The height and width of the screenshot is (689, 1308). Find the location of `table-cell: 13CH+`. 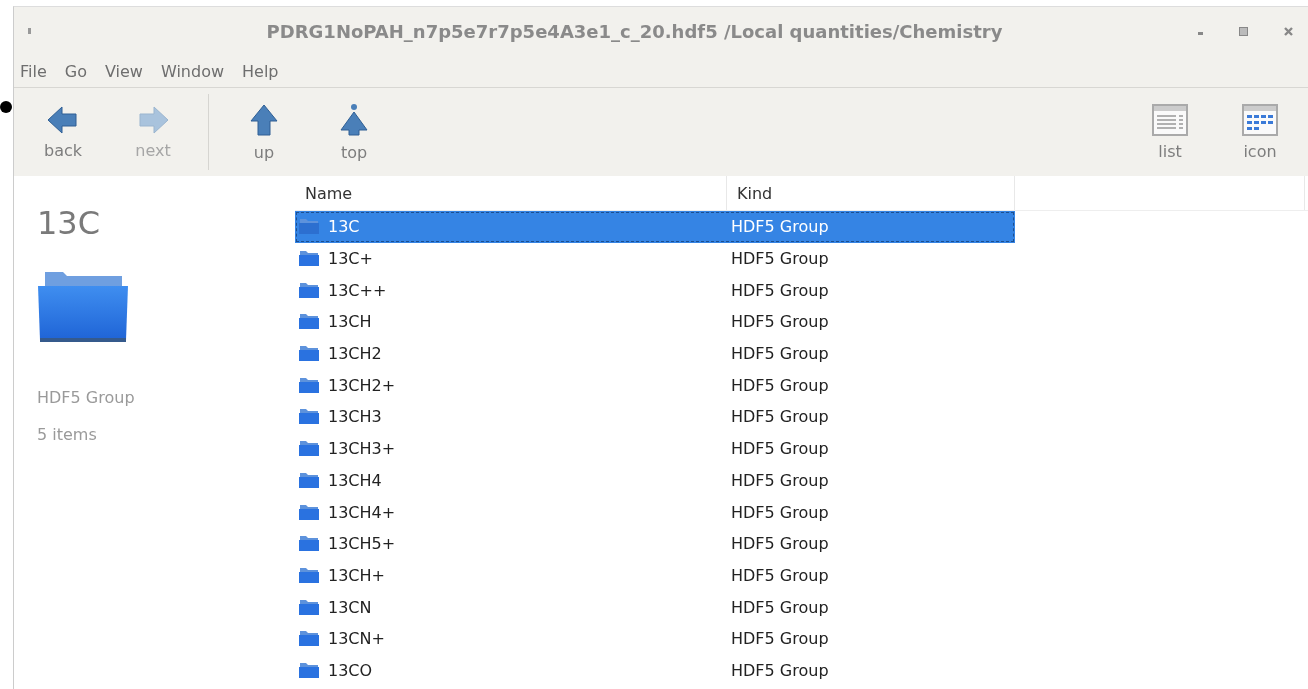

table-cell: 13CH+ is located at coordinates (356, 575).